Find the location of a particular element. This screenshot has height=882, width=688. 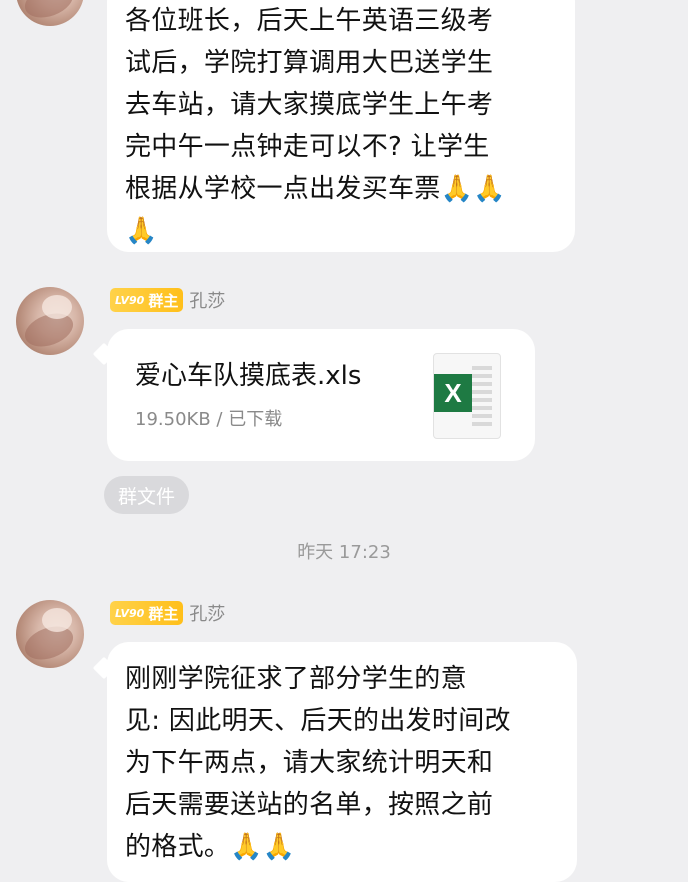

file-meta: 19.50KB / 已下载 is located at coordinates (209, 419).